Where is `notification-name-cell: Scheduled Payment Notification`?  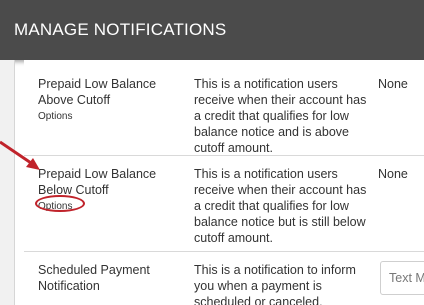
notification-name-cell: Scheduled Payment Notification is located at coordinates (113, 278).